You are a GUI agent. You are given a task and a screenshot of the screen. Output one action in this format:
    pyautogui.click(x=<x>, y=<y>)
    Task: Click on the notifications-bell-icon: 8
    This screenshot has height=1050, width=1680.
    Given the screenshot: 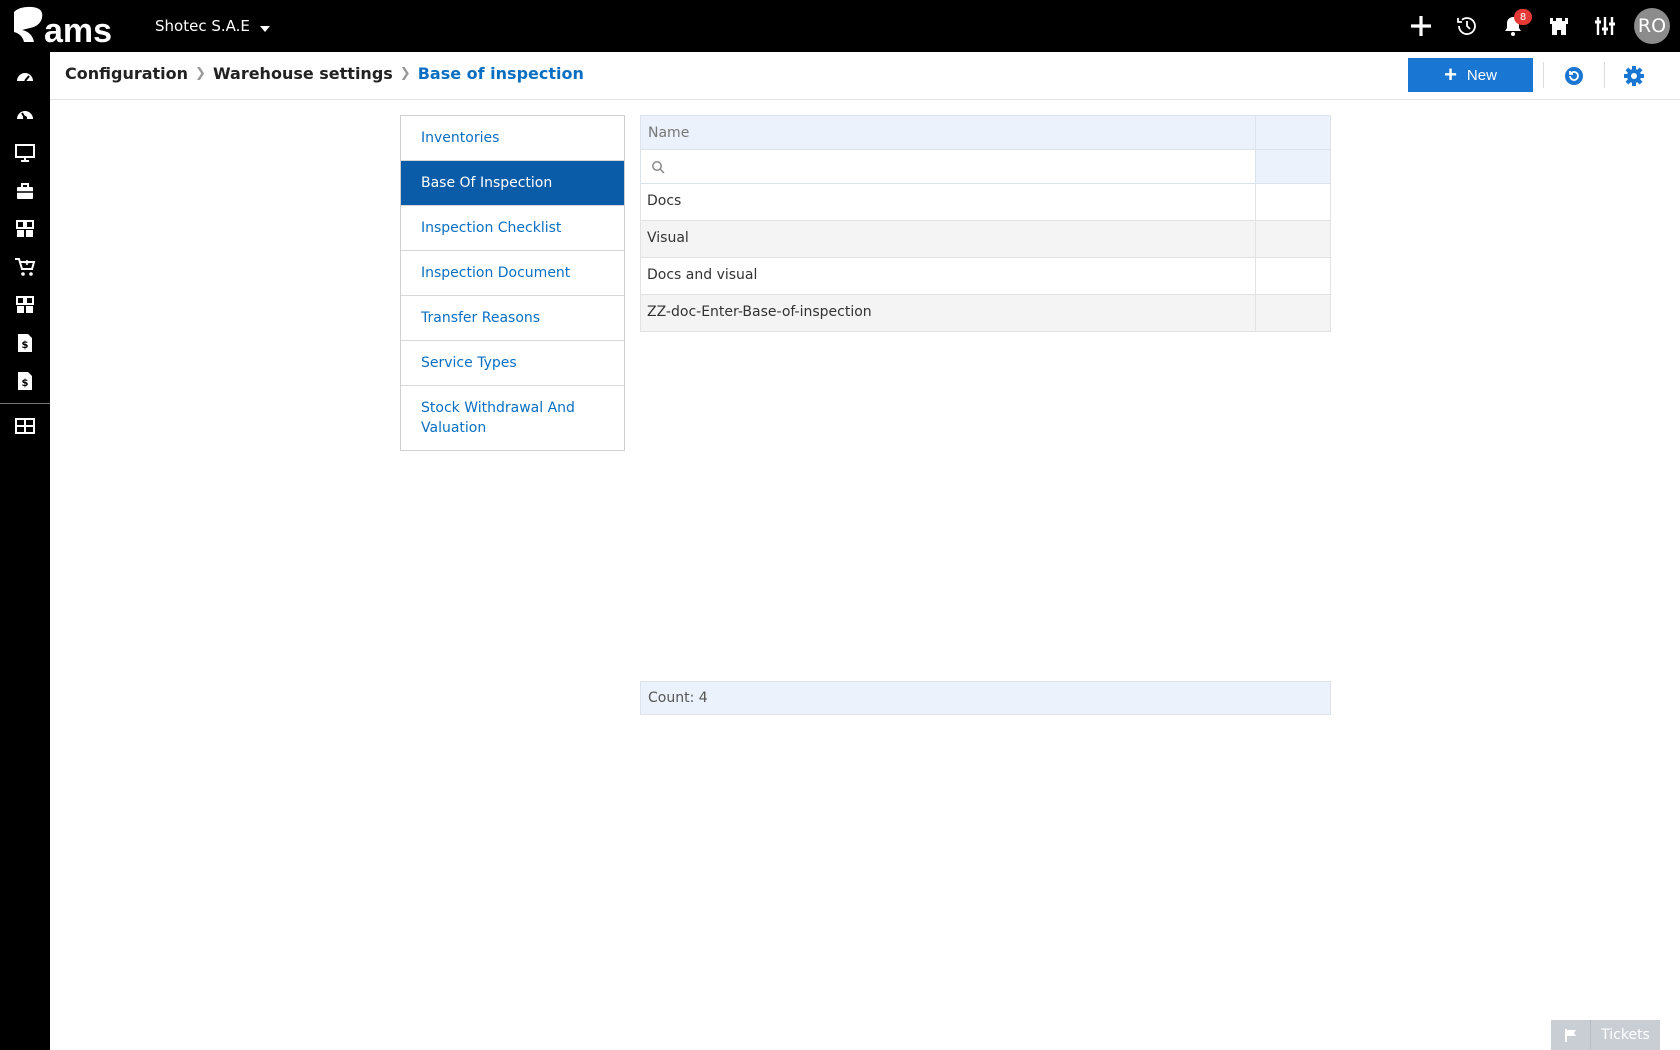 What is the action you would take?
    pyautogui.click(x=1513, y=26)
    